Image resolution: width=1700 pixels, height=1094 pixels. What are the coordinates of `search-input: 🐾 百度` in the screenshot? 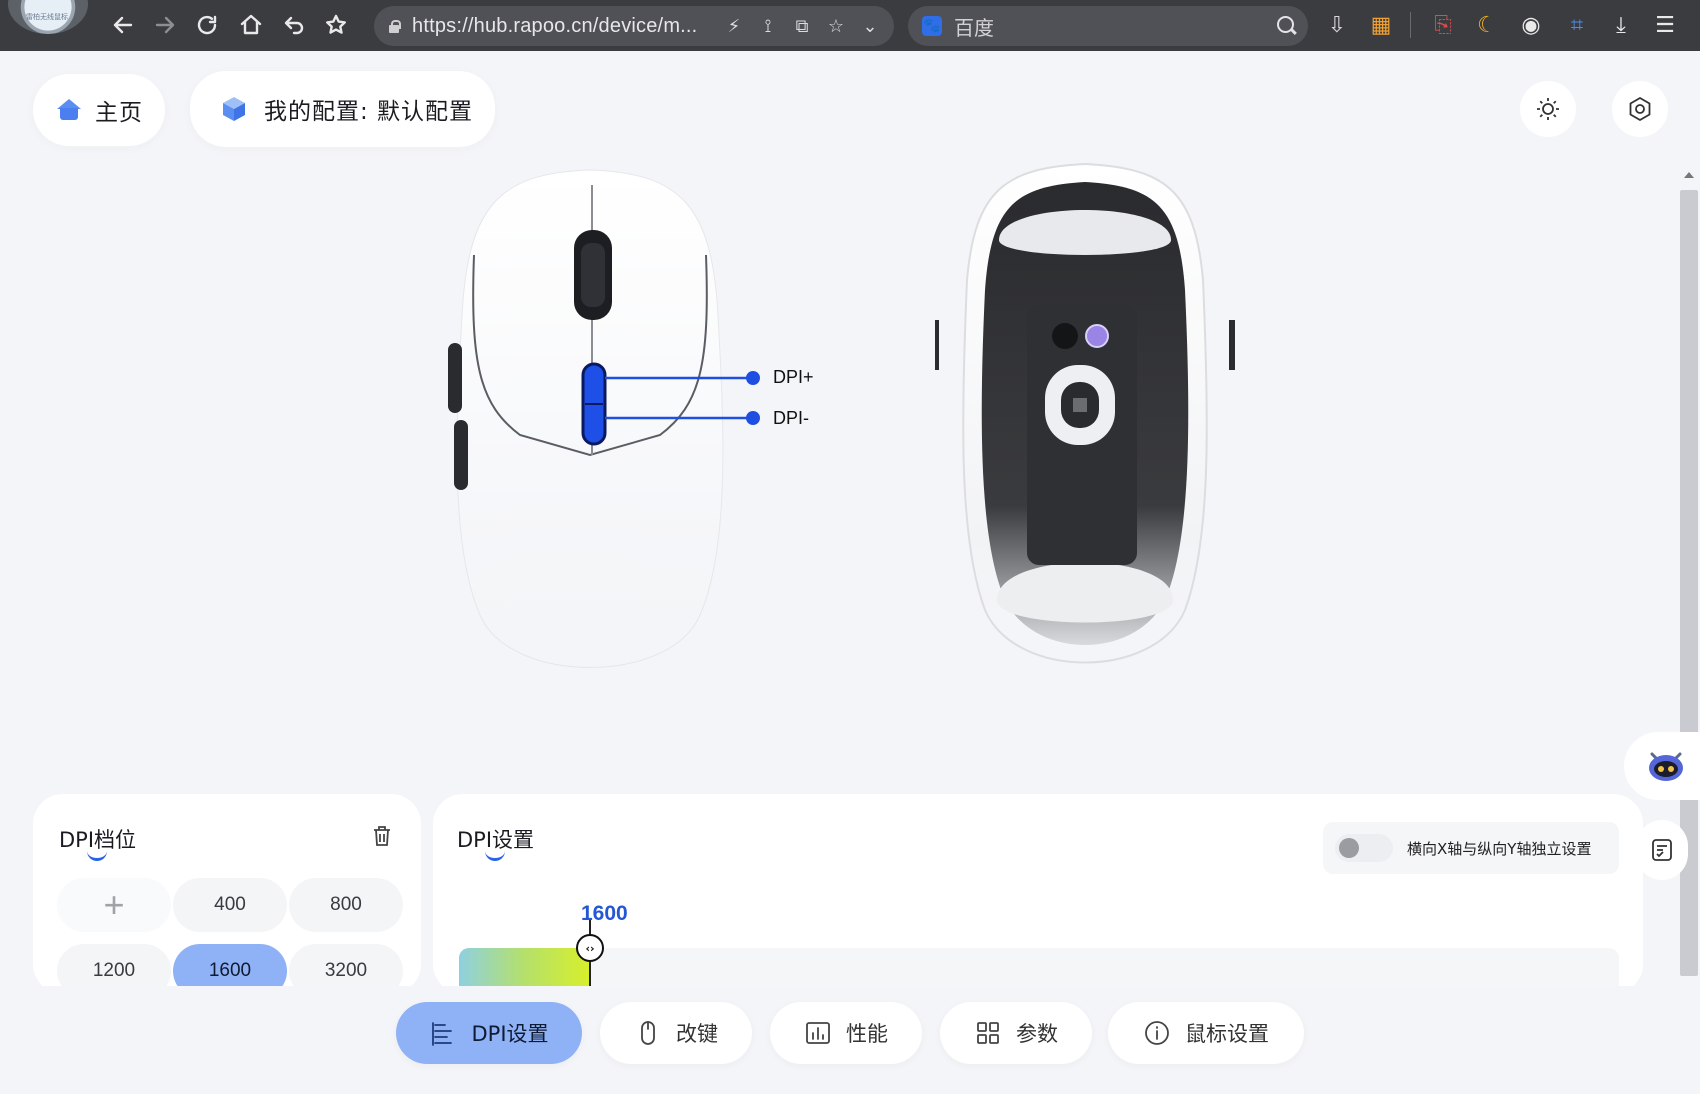 It's located at (1108, 26).